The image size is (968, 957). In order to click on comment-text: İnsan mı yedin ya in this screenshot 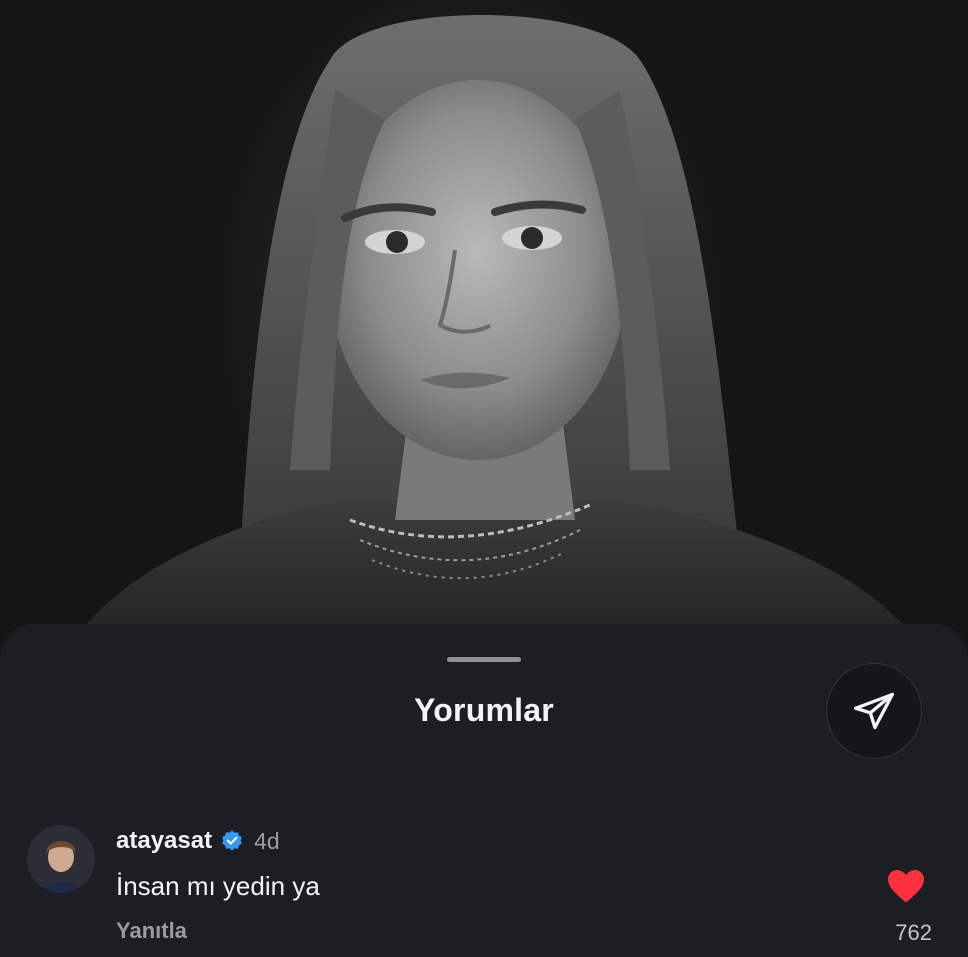, I will do `click(218, 886)`.